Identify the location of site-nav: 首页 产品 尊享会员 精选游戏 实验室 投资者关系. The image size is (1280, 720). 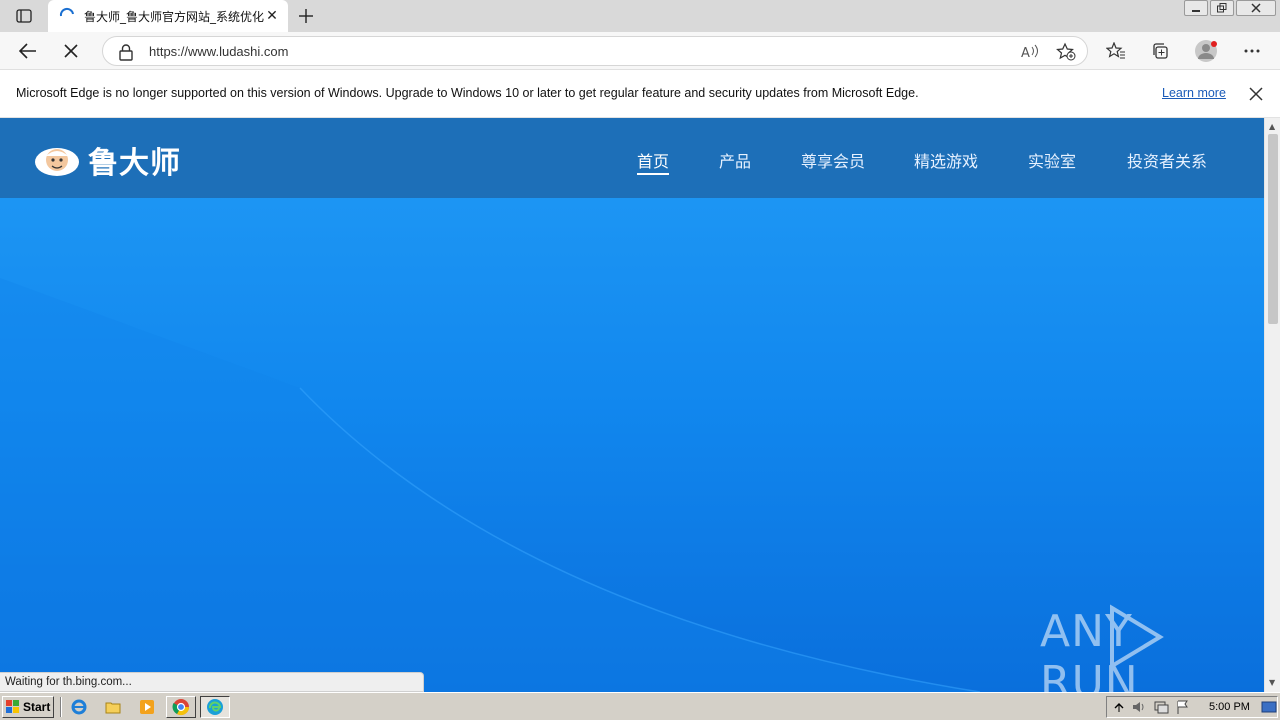
(632, 163).